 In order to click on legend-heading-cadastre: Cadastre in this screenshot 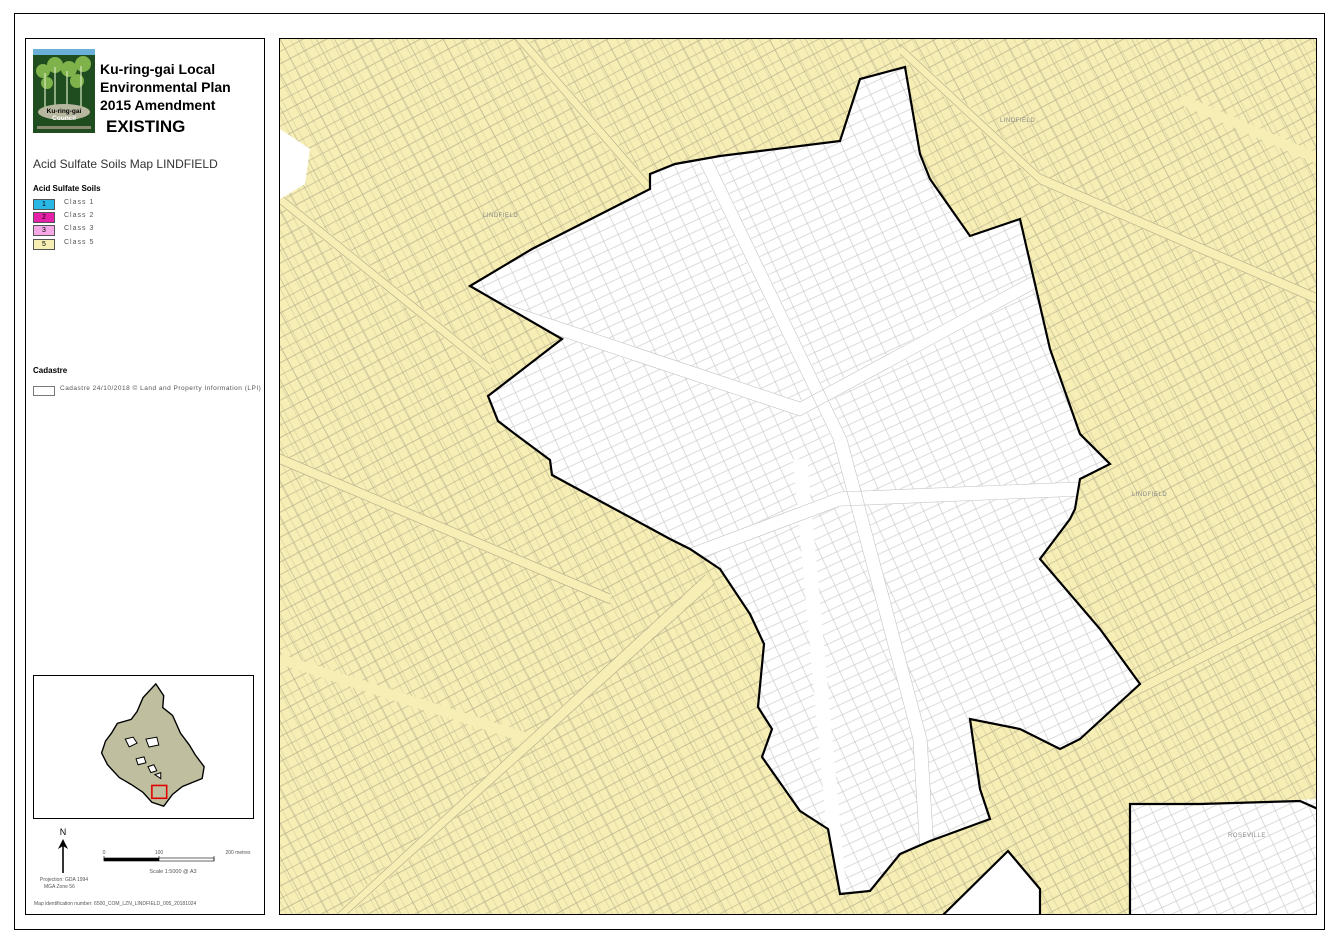, I will do `click(50, 370)`.